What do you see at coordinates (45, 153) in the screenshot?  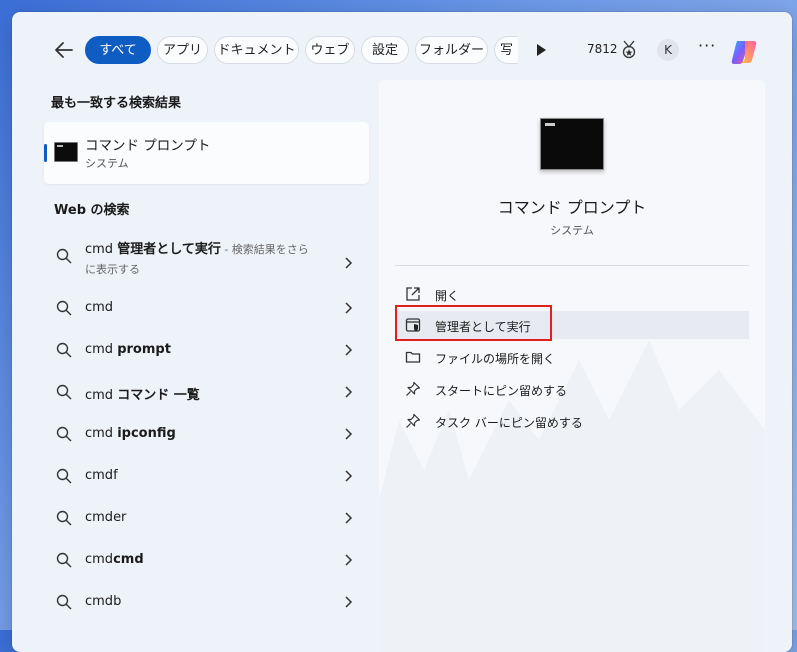 I see `selection-accent` at bounding box center [45, 153].